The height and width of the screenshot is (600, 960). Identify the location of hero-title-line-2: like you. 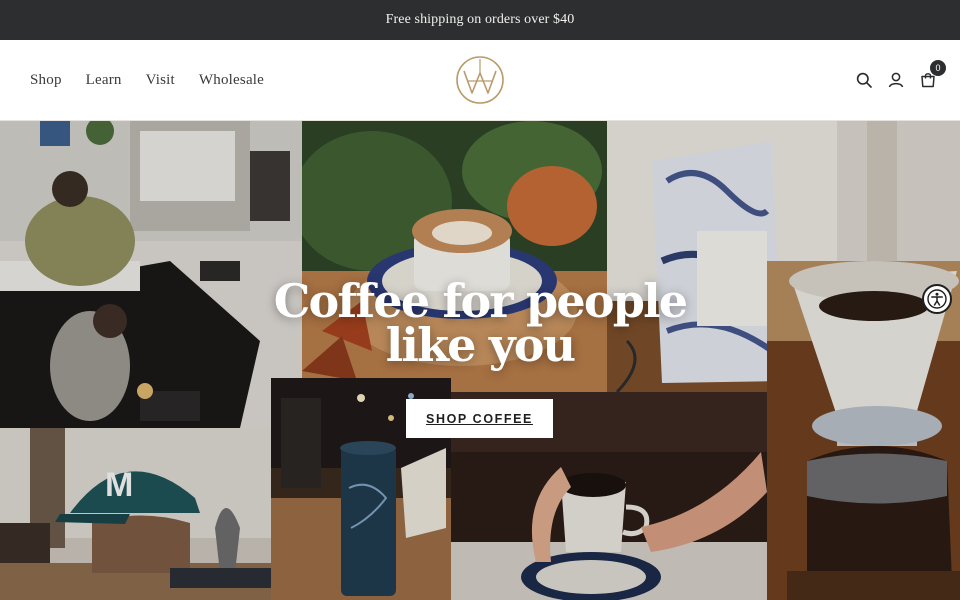
(480, 345).